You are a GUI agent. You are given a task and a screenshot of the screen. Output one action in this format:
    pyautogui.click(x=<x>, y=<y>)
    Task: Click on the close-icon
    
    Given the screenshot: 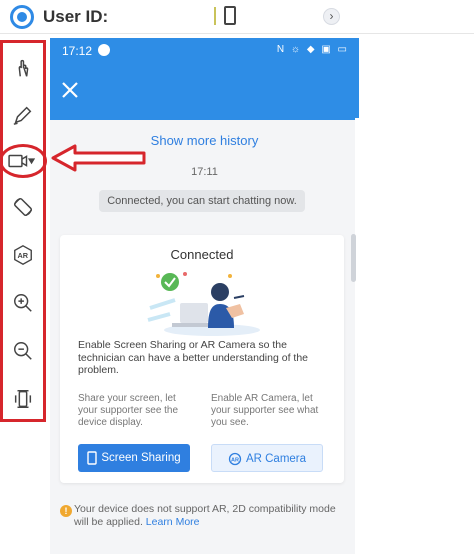 What is the action you would take?
    pyautogui.click(x=70, y=90)
    